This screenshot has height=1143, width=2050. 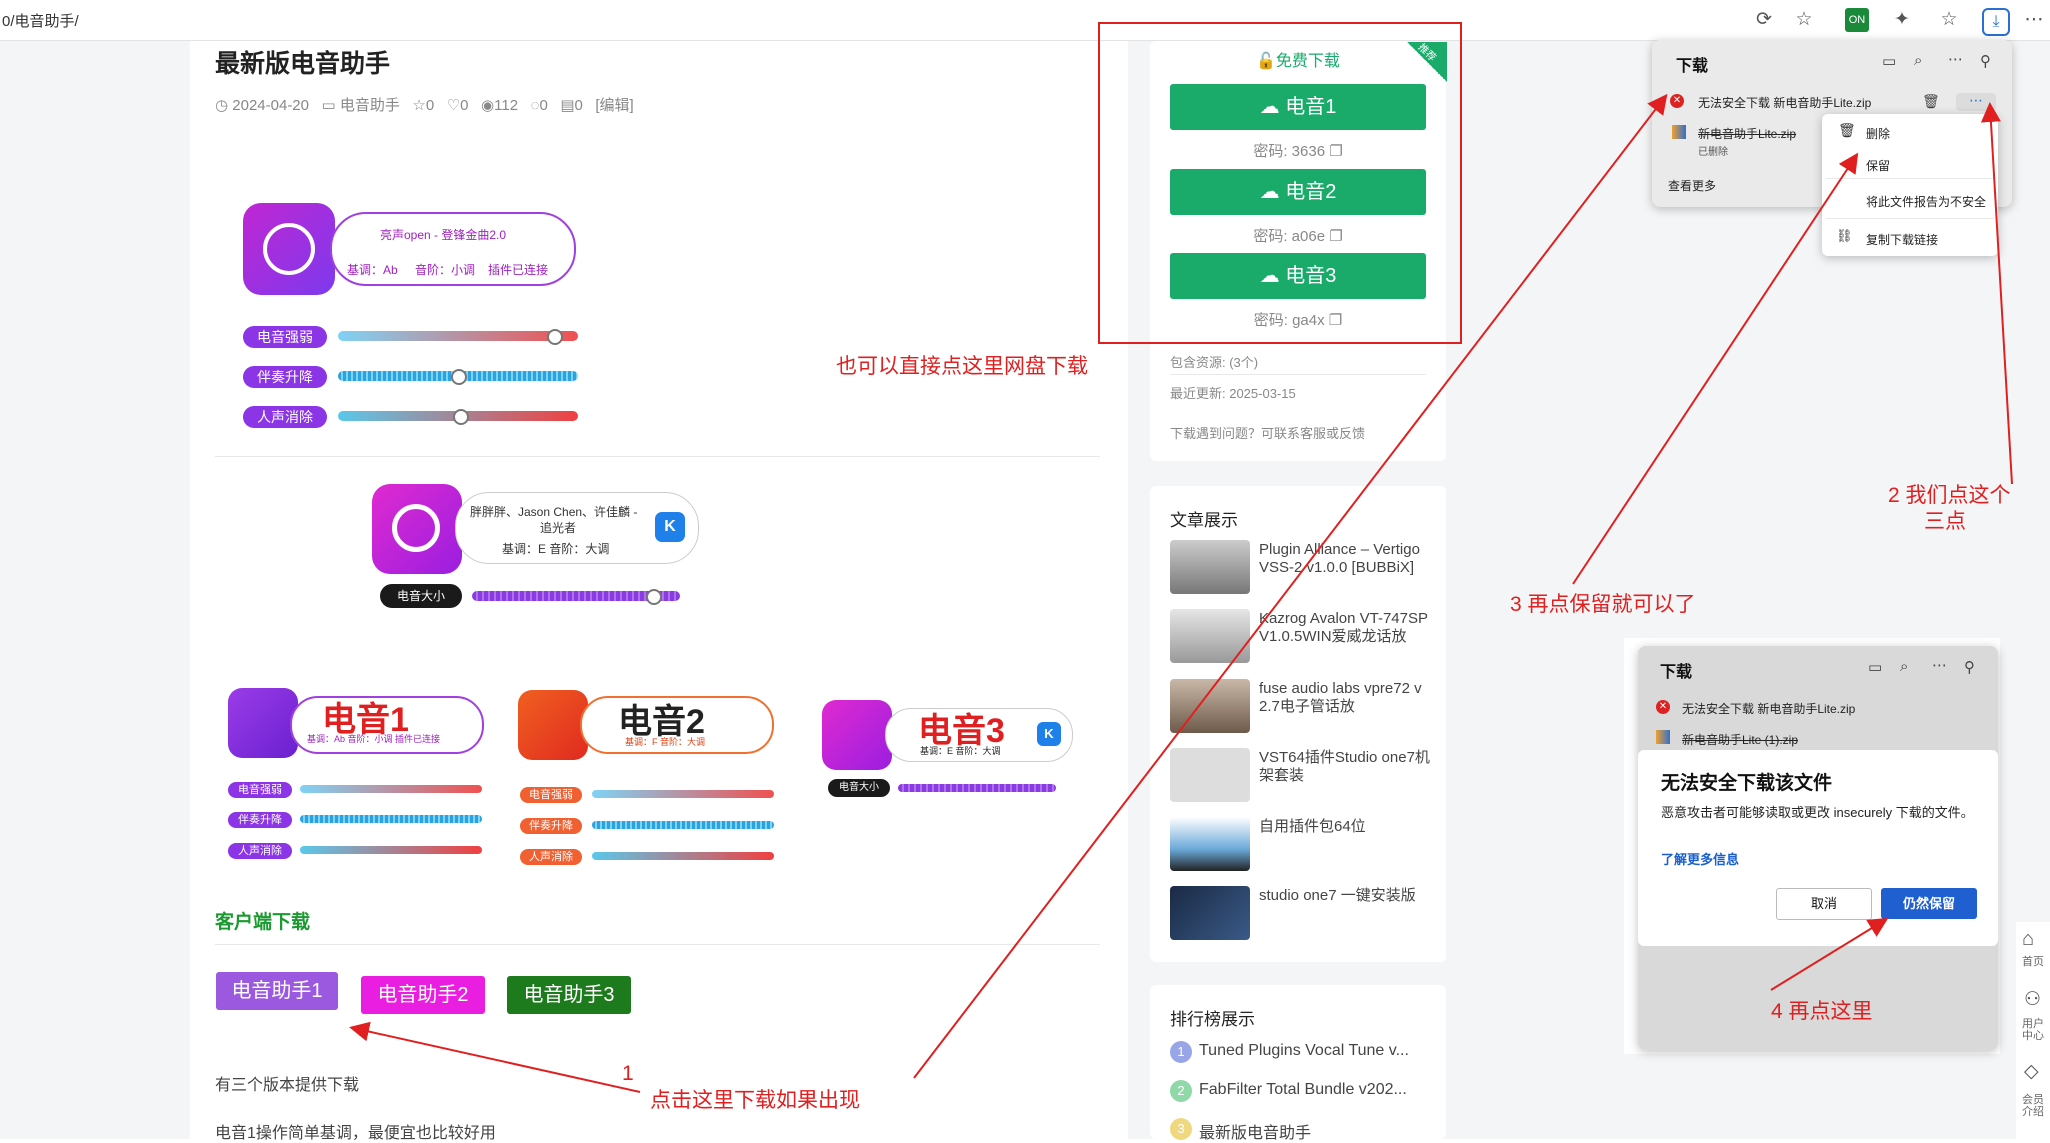 What do you see at coordinates (1349, 628) in the screenshot?
I see `article-link: Kazrog Avalon VT-747SP V1.0.5WIN爱威龙话放` at bounding box center [1349, 628].